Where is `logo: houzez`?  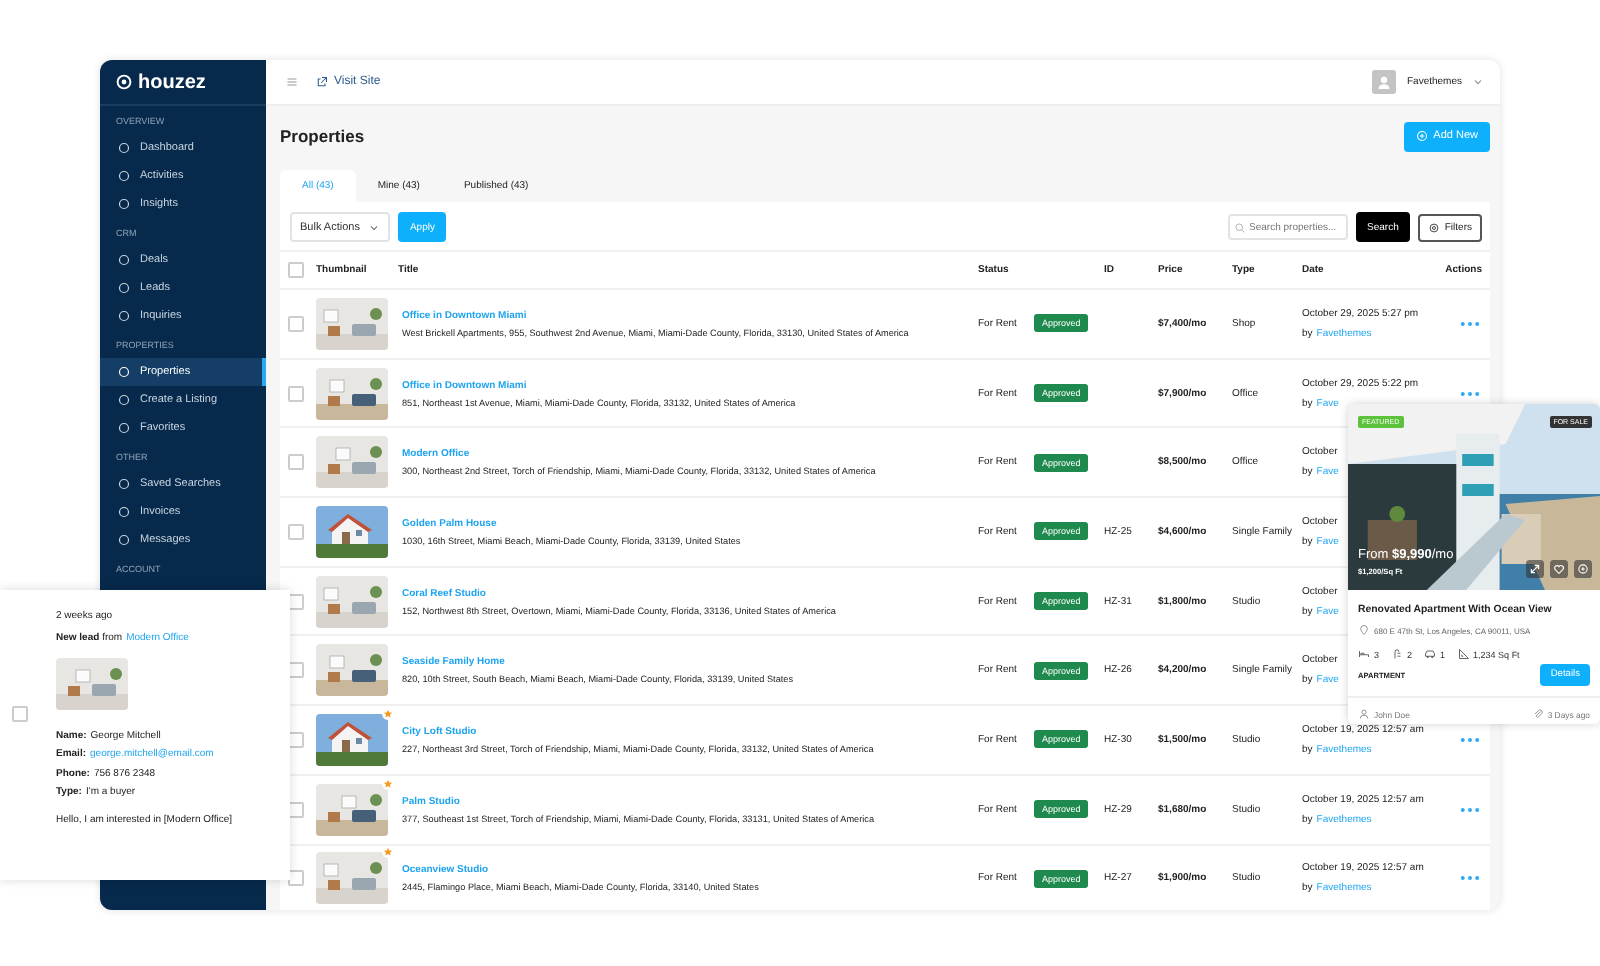
logo: houzez is located at coordinates (172, 82).